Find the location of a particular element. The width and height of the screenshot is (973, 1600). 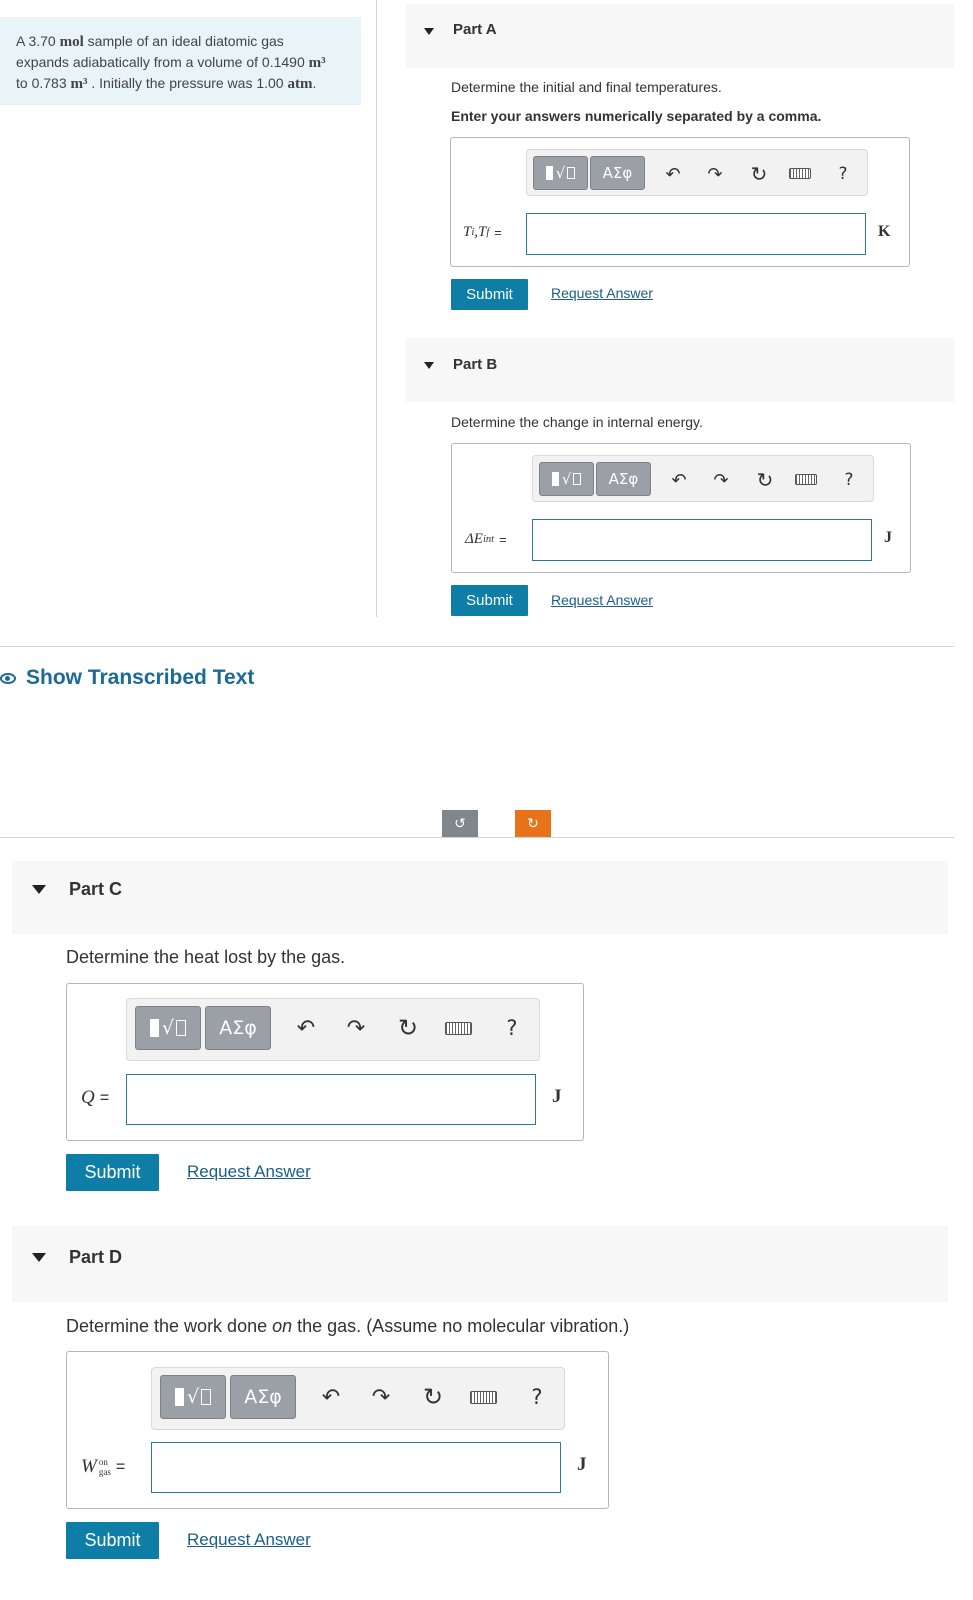

part-b-answer-input is located at coordinates (702, 540).